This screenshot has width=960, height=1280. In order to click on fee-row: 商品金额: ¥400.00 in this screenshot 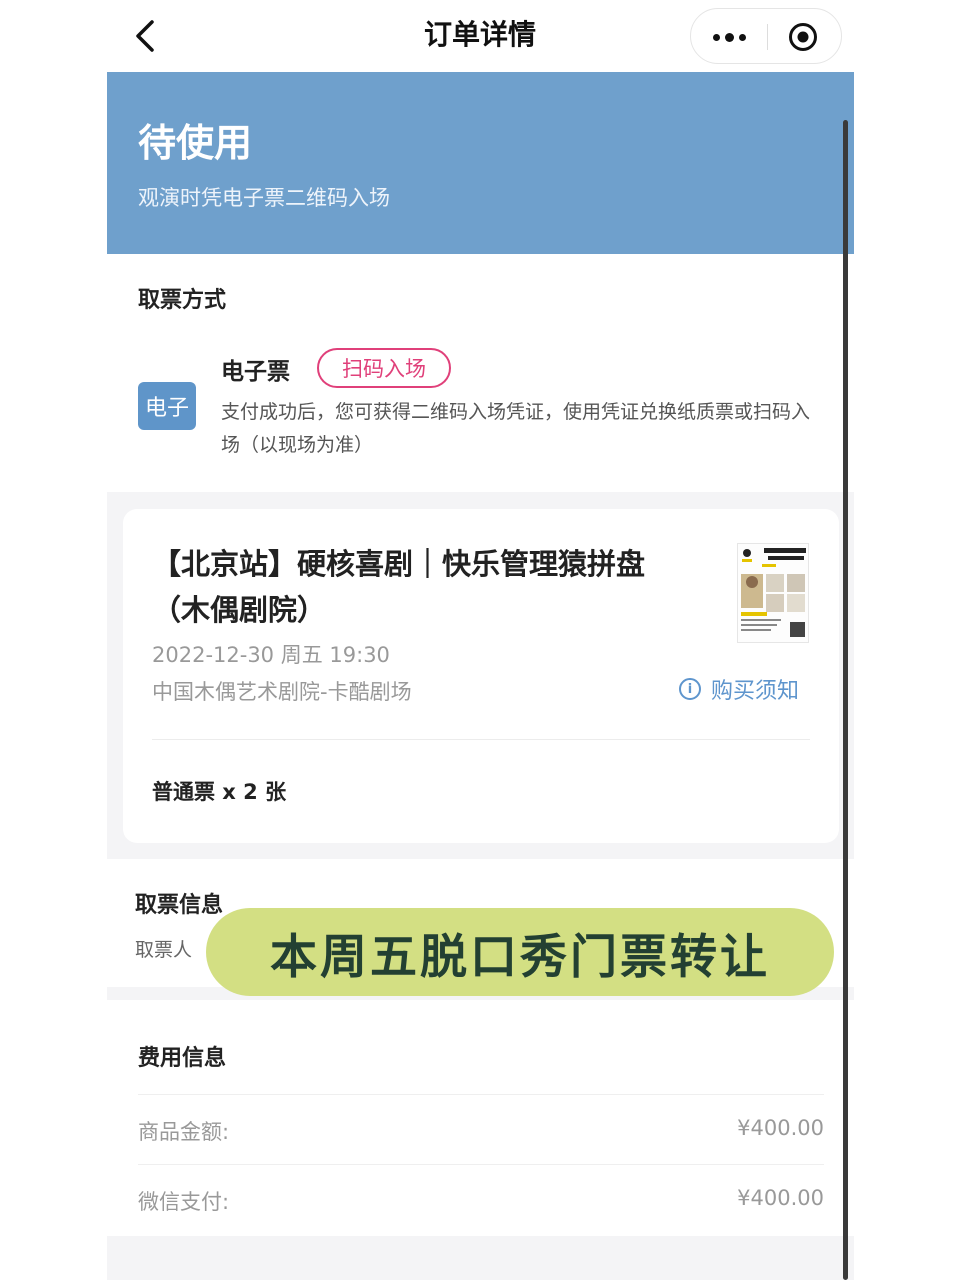, I will do `click(481, 1136)`.